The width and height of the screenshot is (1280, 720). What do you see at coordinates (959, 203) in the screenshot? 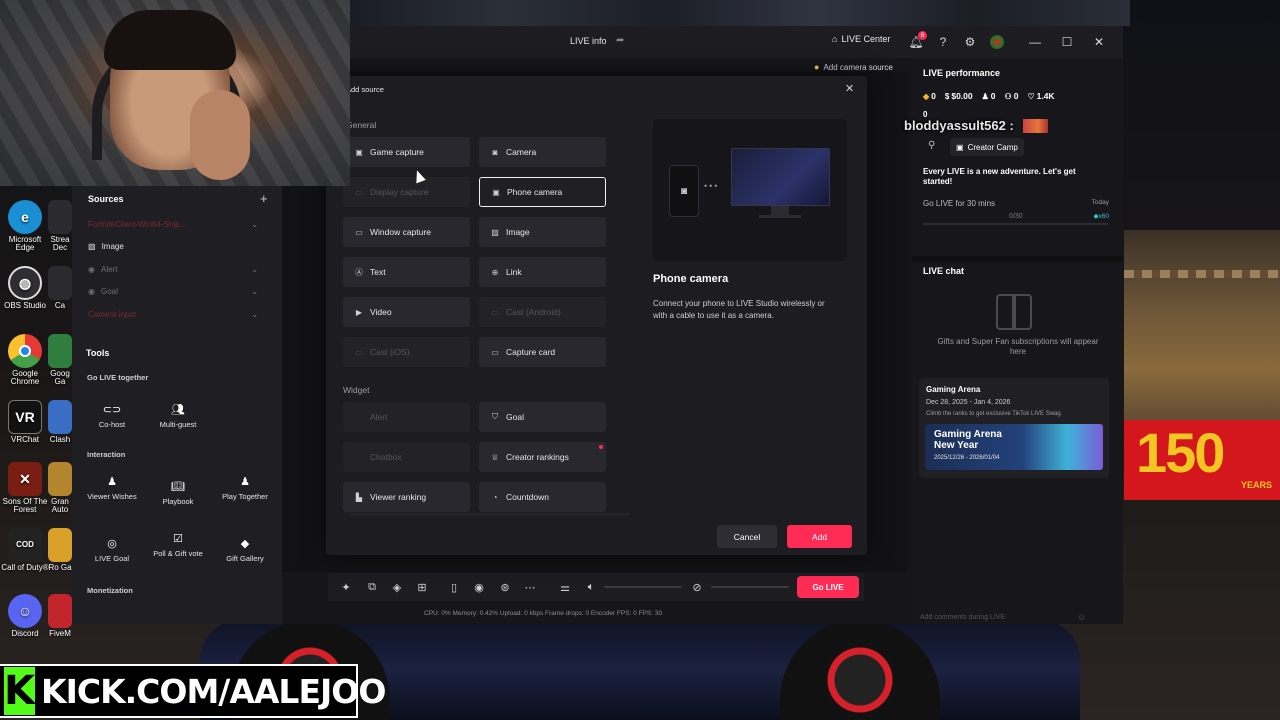
I see `task-label: Go LIVE for 30 mins` at bounding box center [959, 203].